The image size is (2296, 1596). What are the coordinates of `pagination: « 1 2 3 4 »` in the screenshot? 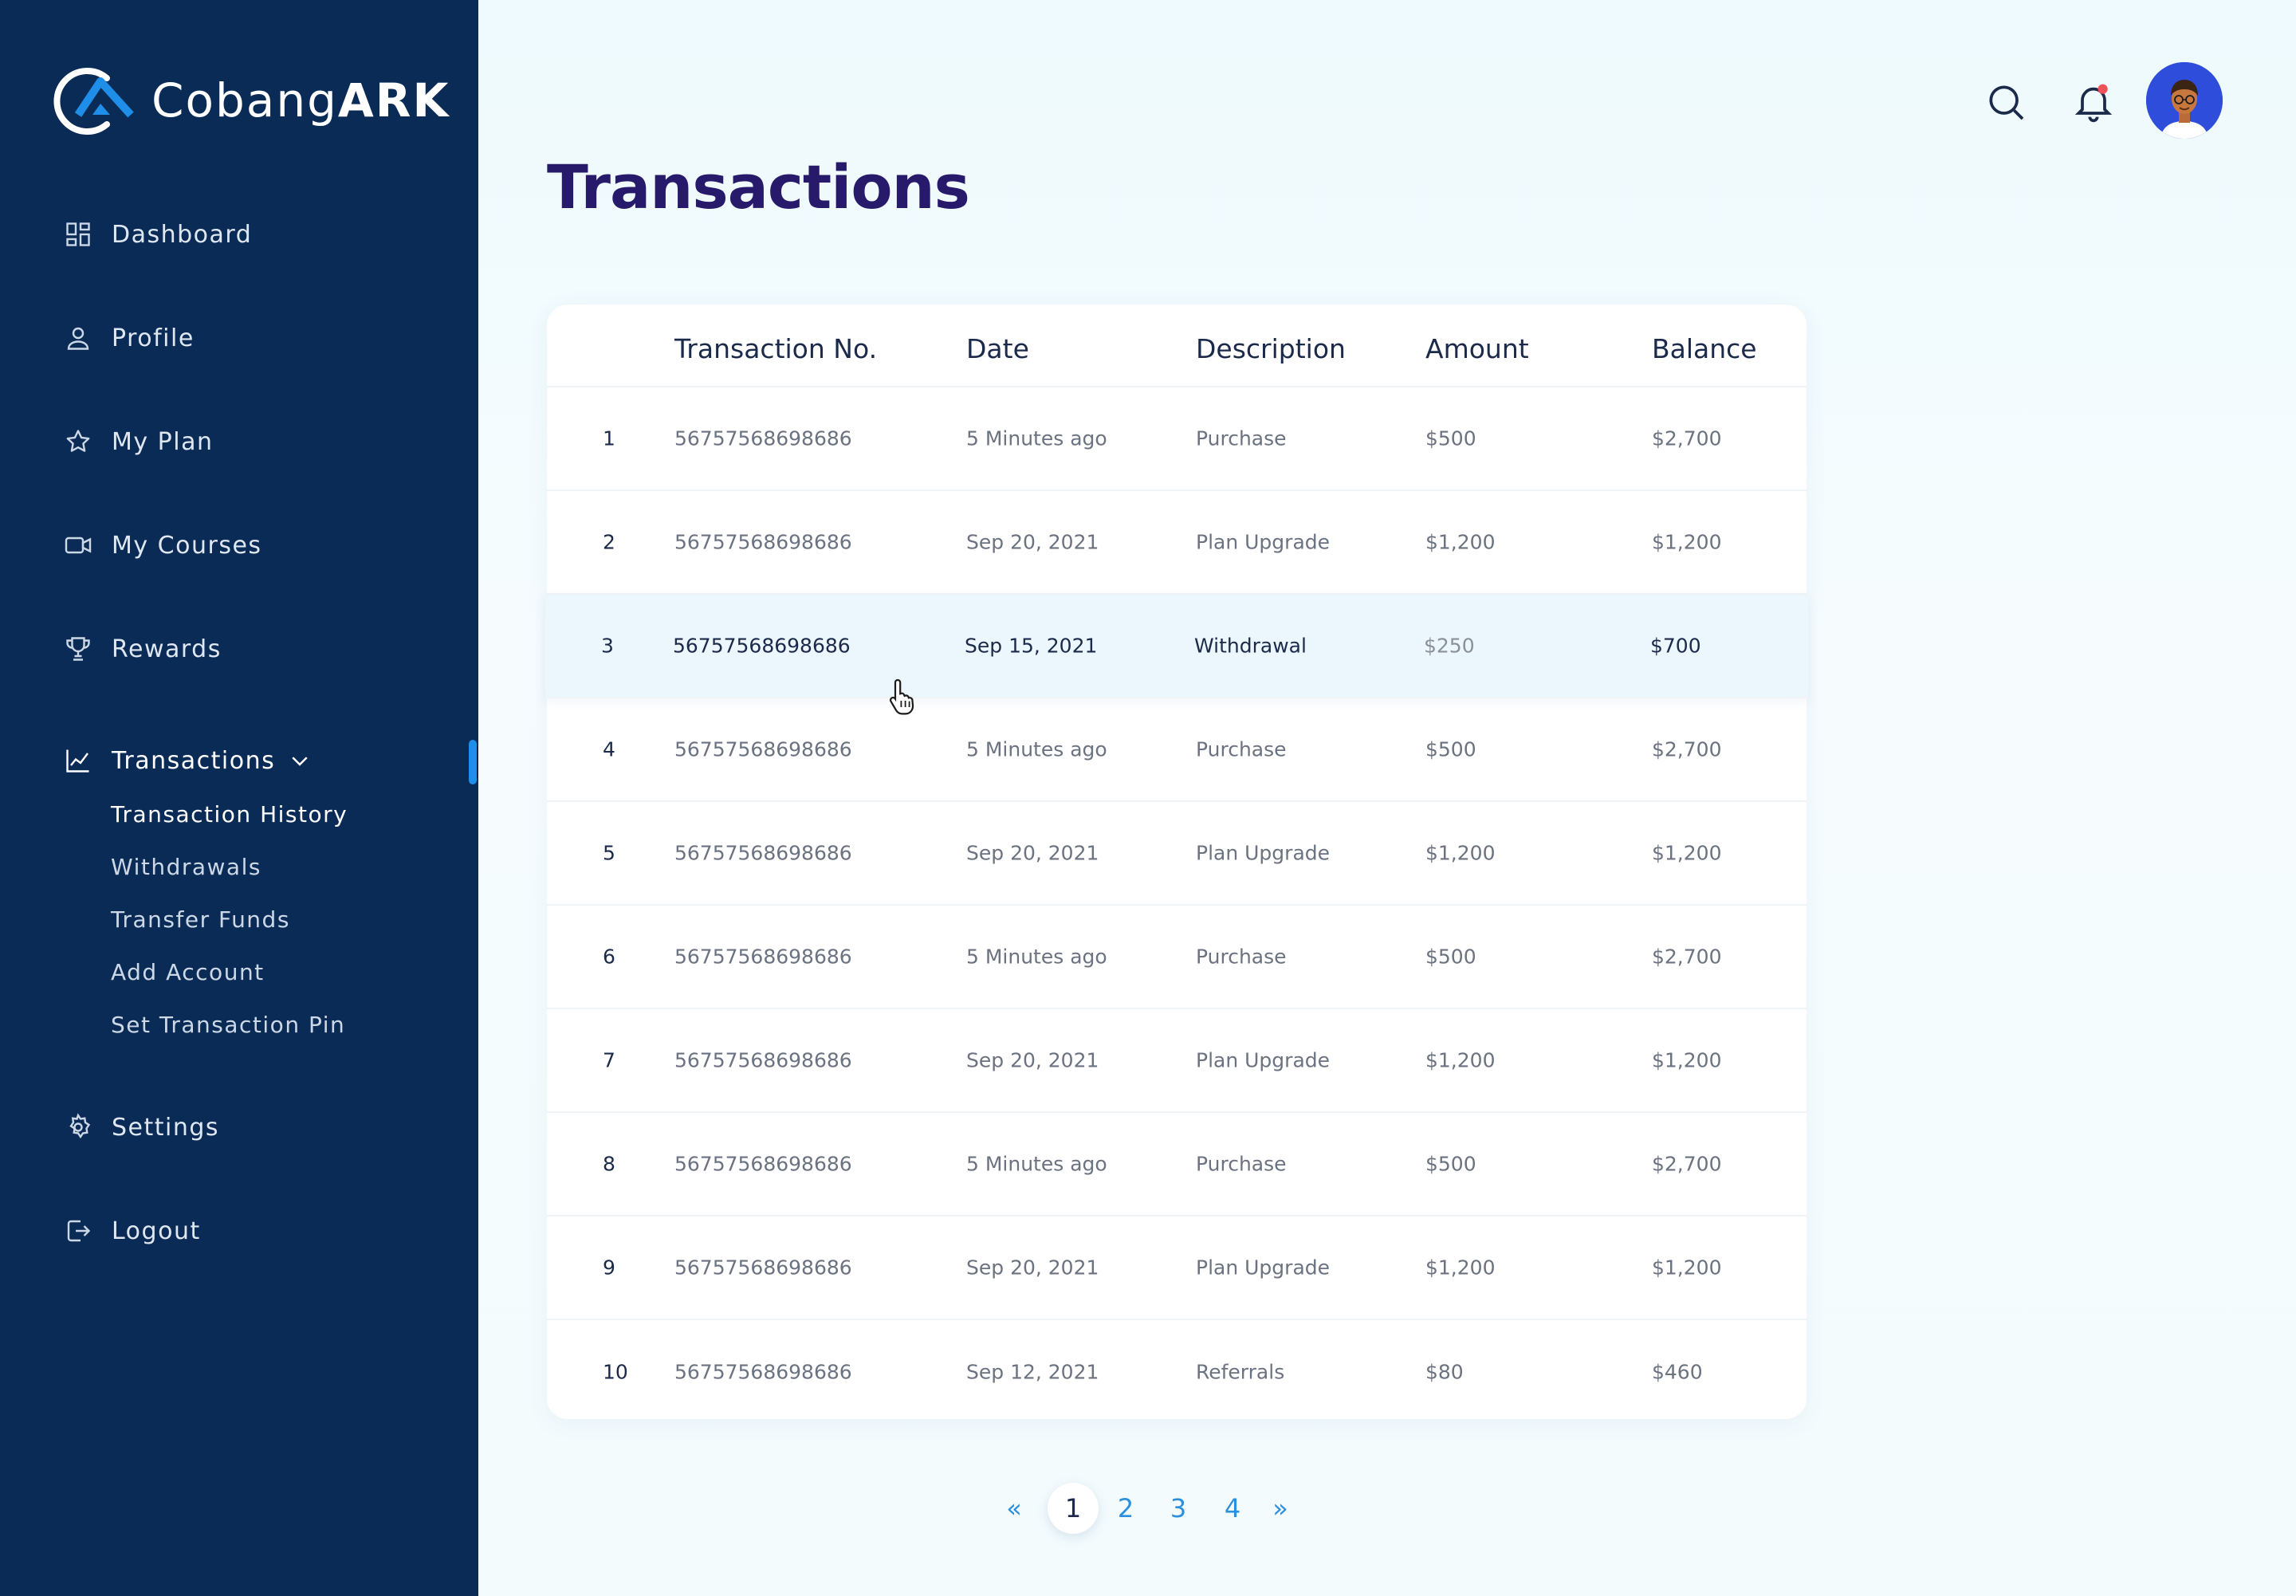 It's located at (1148, 1508).